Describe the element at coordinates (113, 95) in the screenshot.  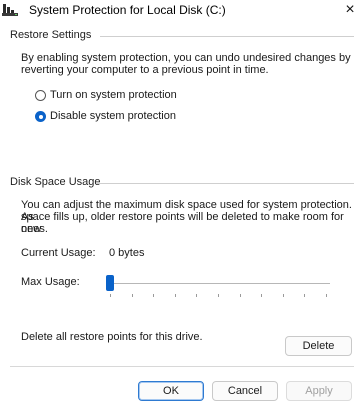
I see `turn-on-protection-label: Turn on system protection` at that location.